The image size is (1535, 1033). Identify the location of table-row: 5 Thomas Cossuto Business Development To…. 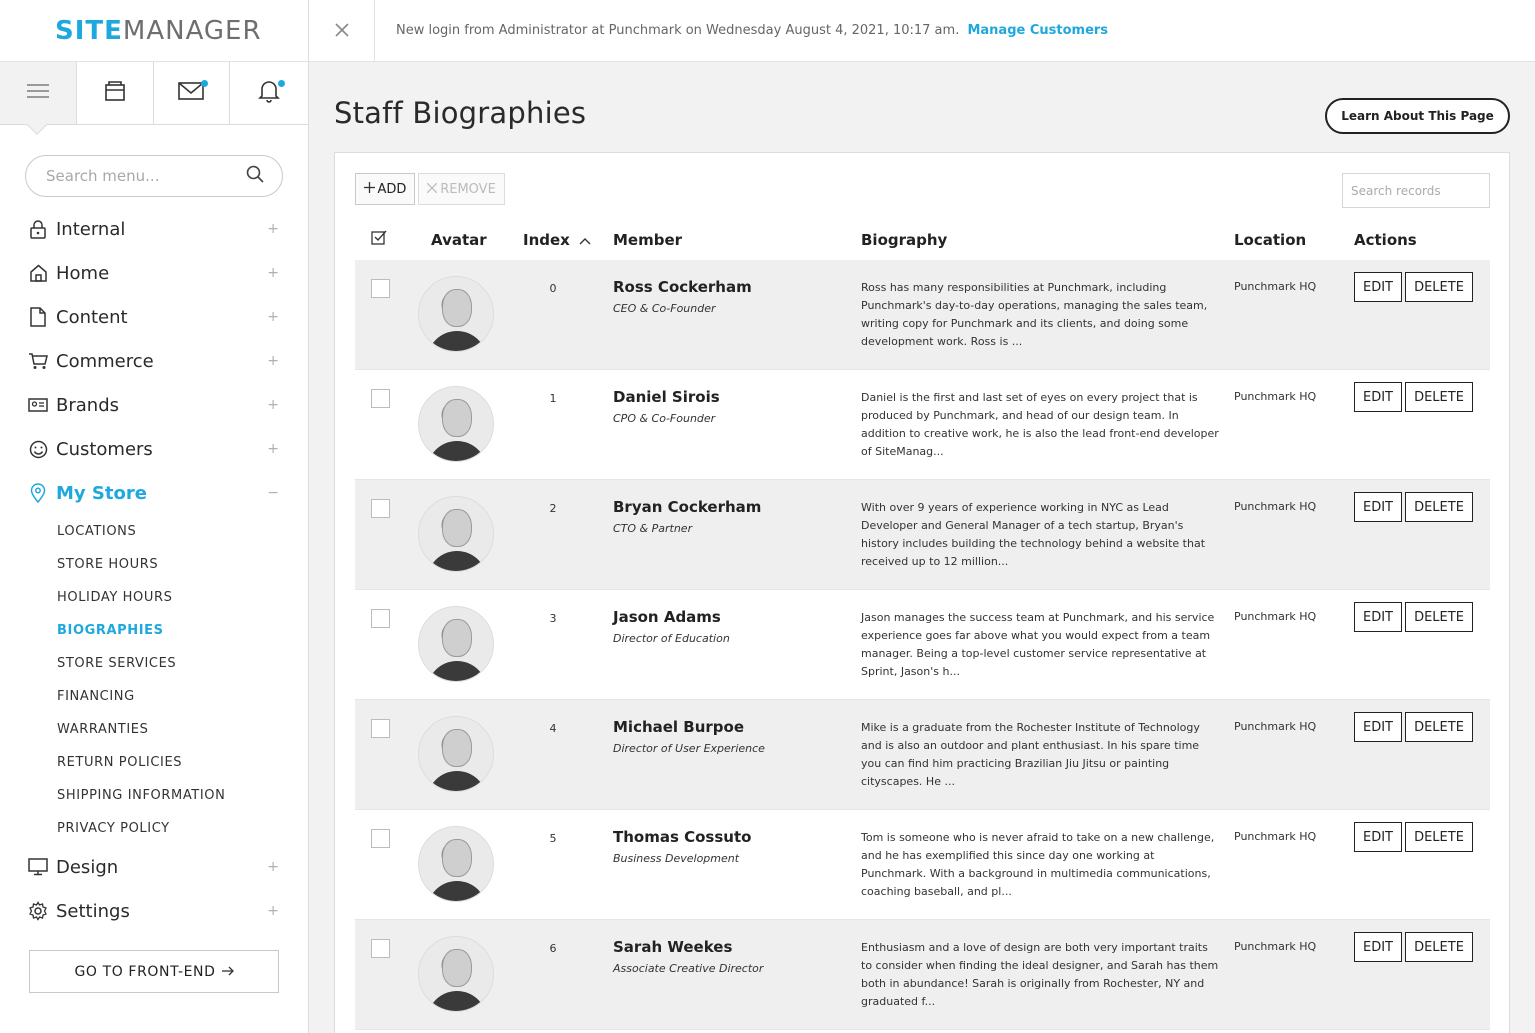
(922, 865).